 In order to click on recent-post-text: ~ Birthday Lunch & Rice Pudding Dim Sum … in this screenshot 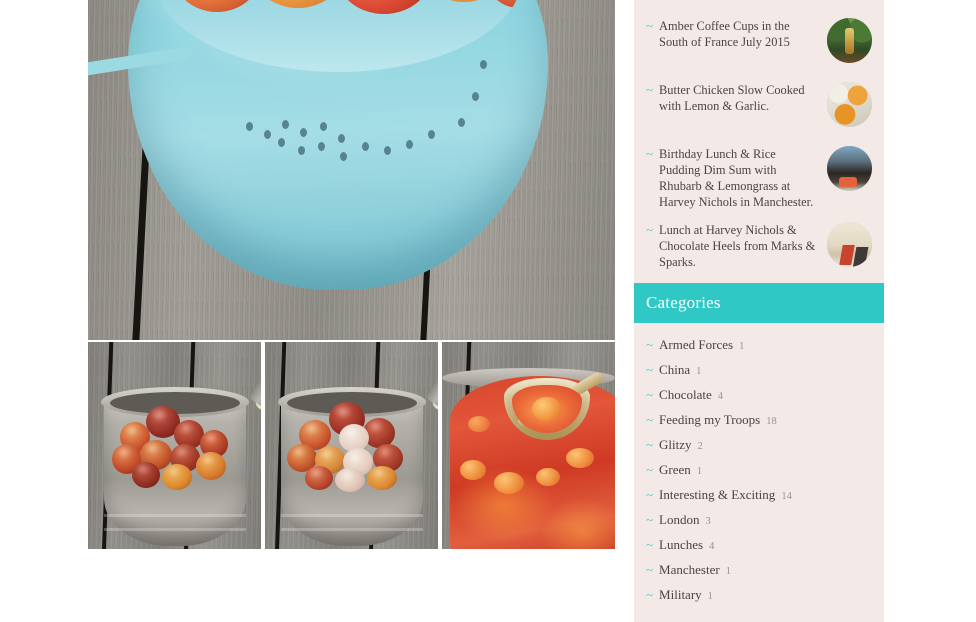, I will do `click(732, 178)`.